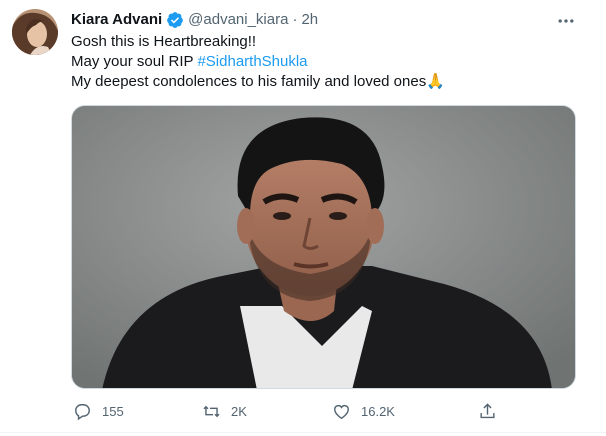  Describe the element at coordinates (309, 20) in the screenshot. I see `tweet-timestamp: 2h` at that location.